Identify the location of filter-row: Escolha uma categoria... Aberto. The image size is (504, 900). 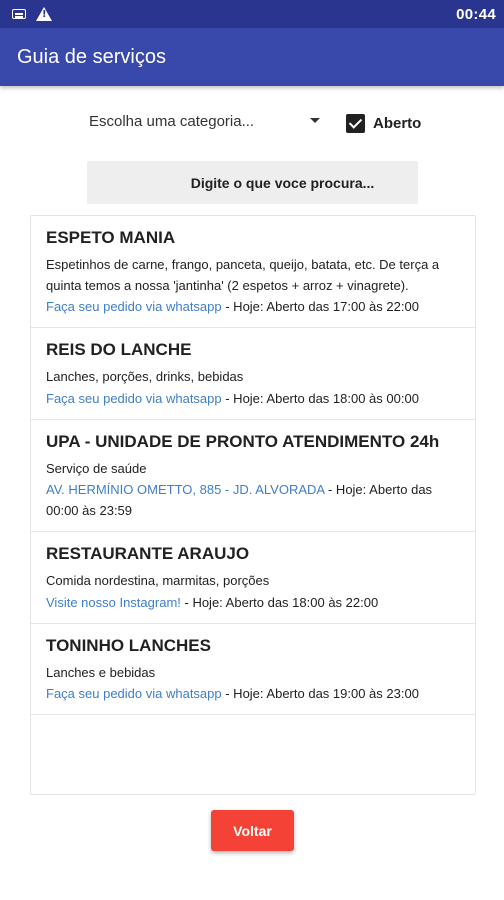
(252, 123).